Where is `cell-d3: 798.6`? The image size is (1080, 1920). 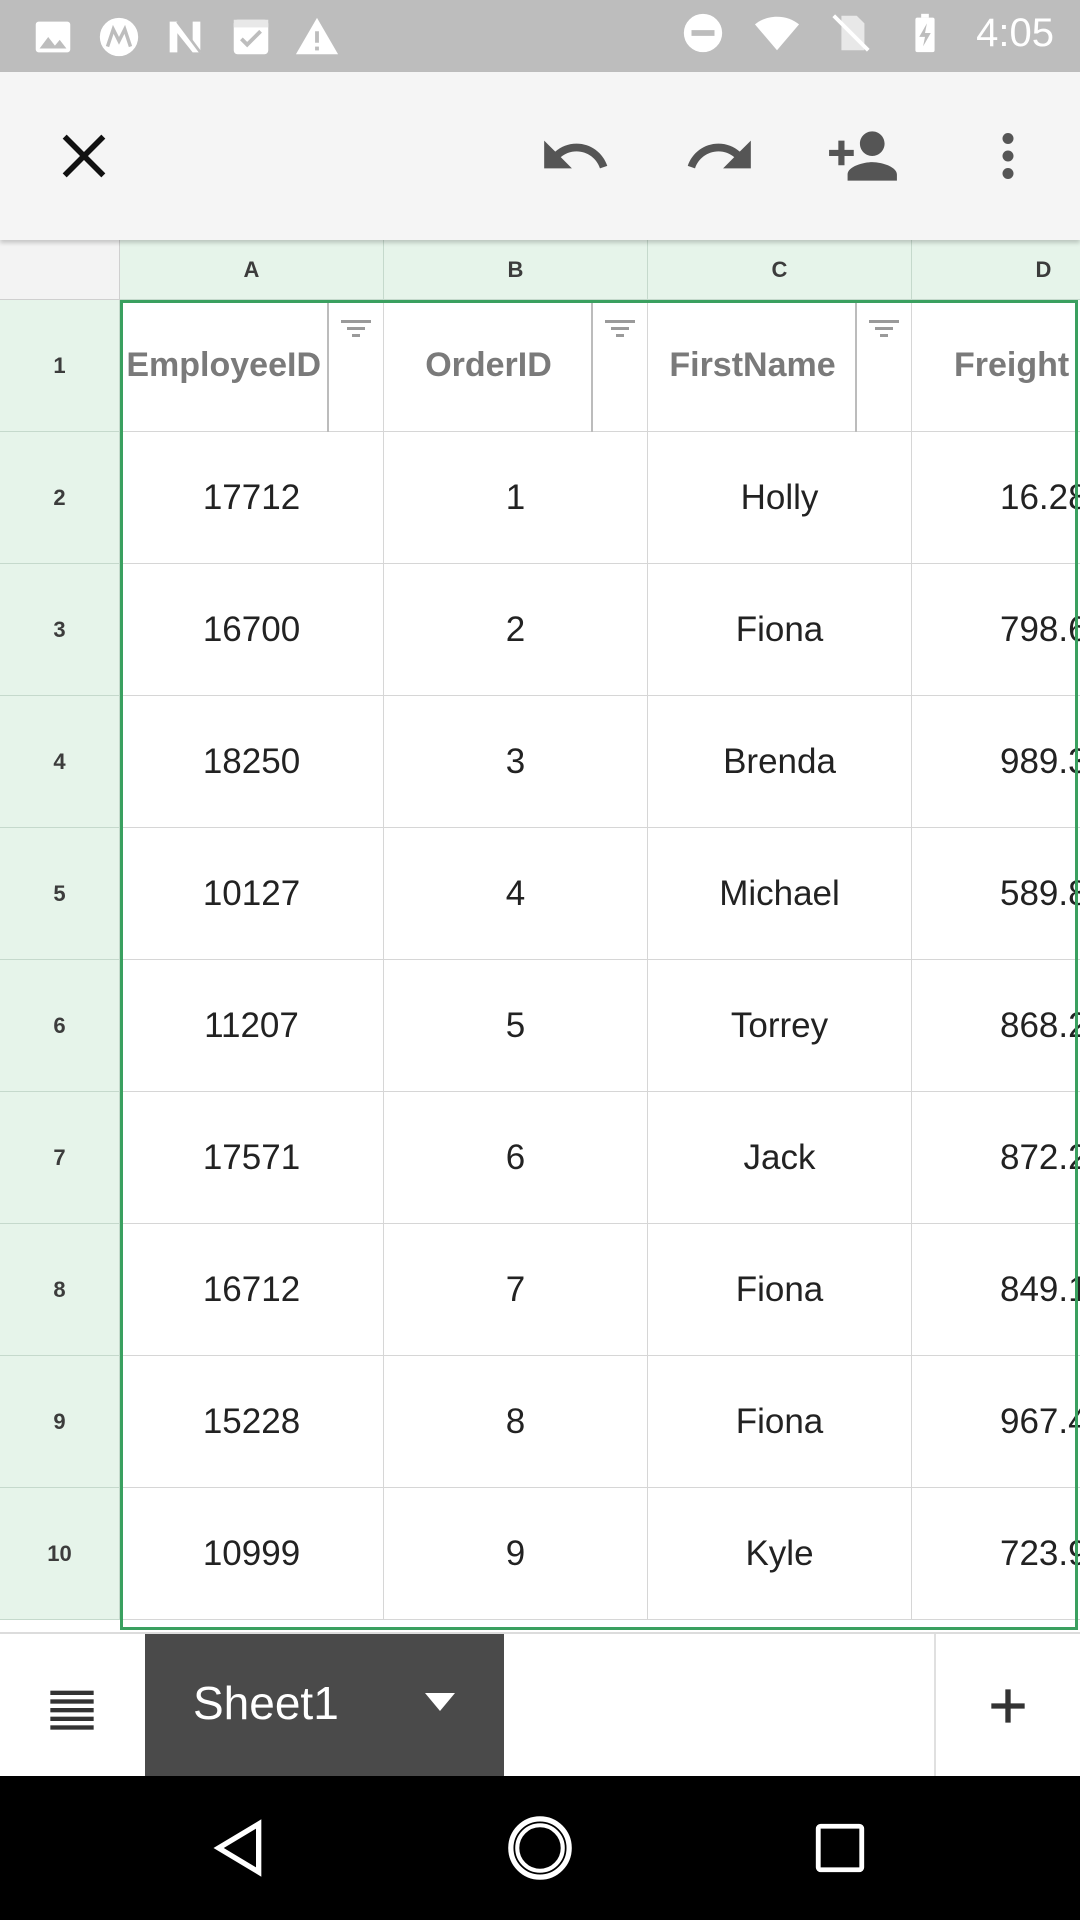 cell-d3: 798.6 is located at coordinates (996, 630).